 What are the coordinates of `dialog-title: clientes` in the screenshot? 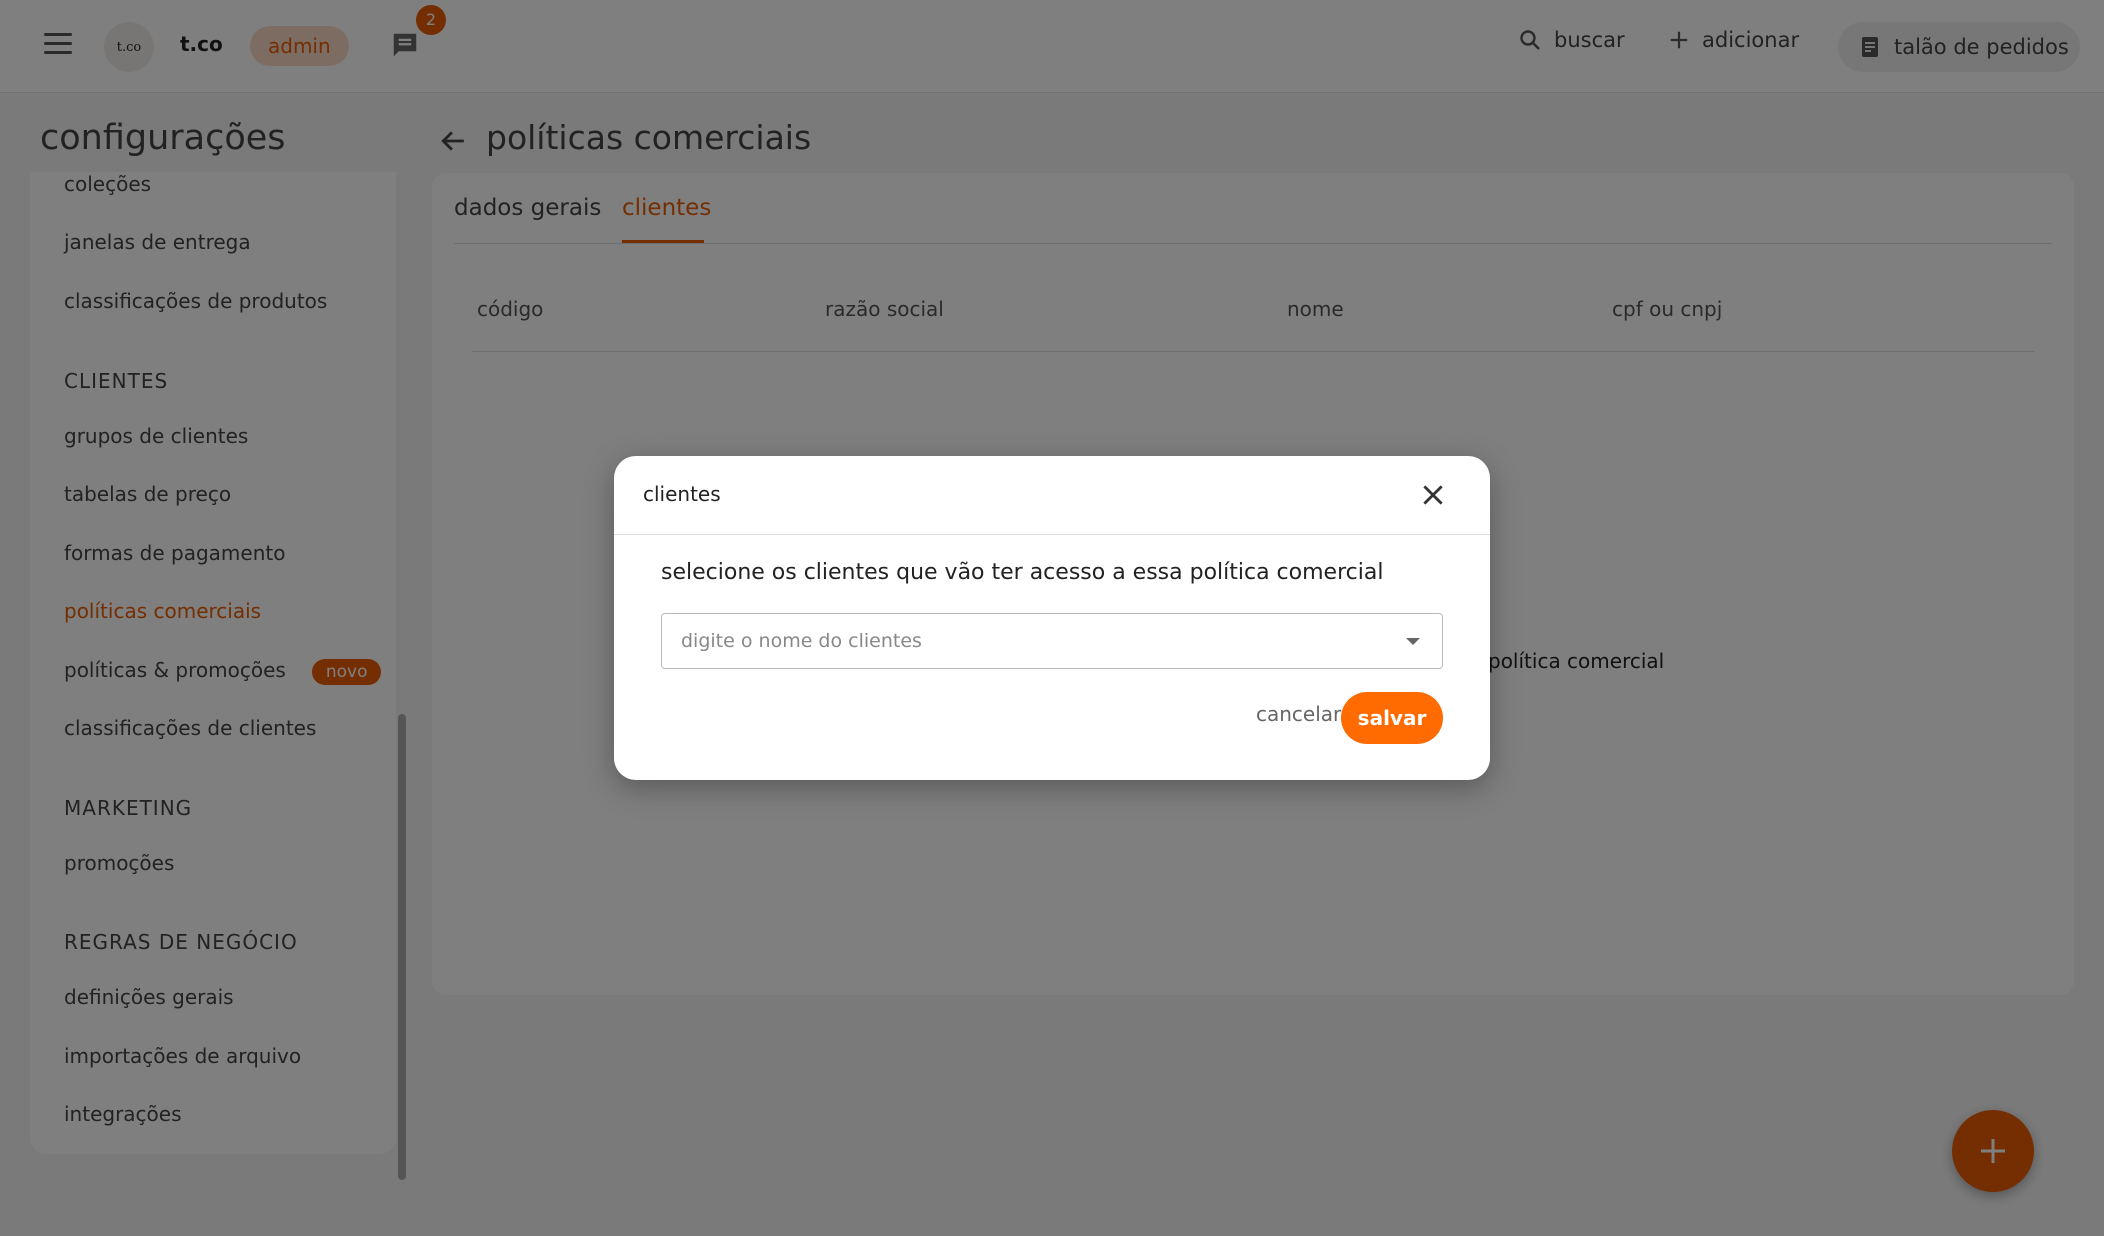 It's located at (682, 494).